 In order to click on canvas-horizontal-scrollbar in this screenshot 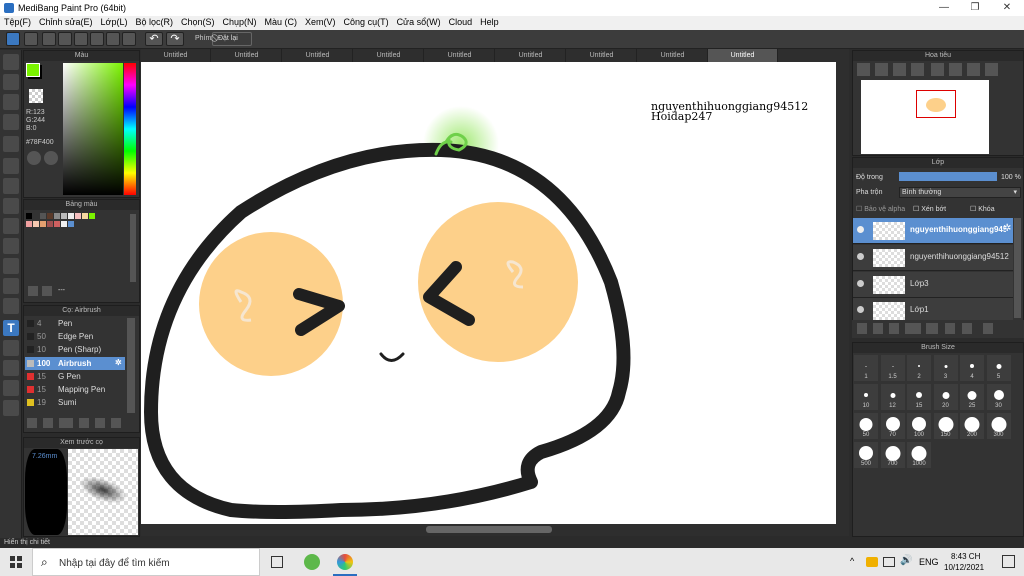, I will do `click(495, 530)`.